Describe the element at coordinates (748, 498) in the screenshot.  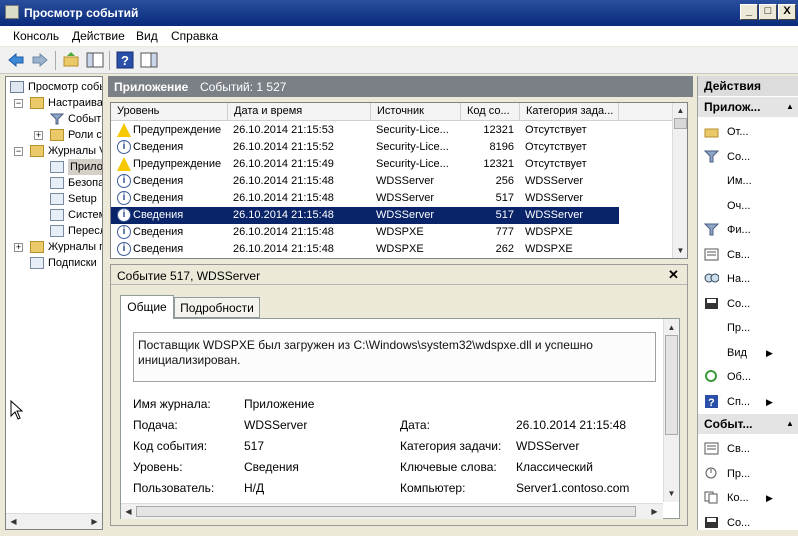
I see `action-item: Ко... ▶` at that location.